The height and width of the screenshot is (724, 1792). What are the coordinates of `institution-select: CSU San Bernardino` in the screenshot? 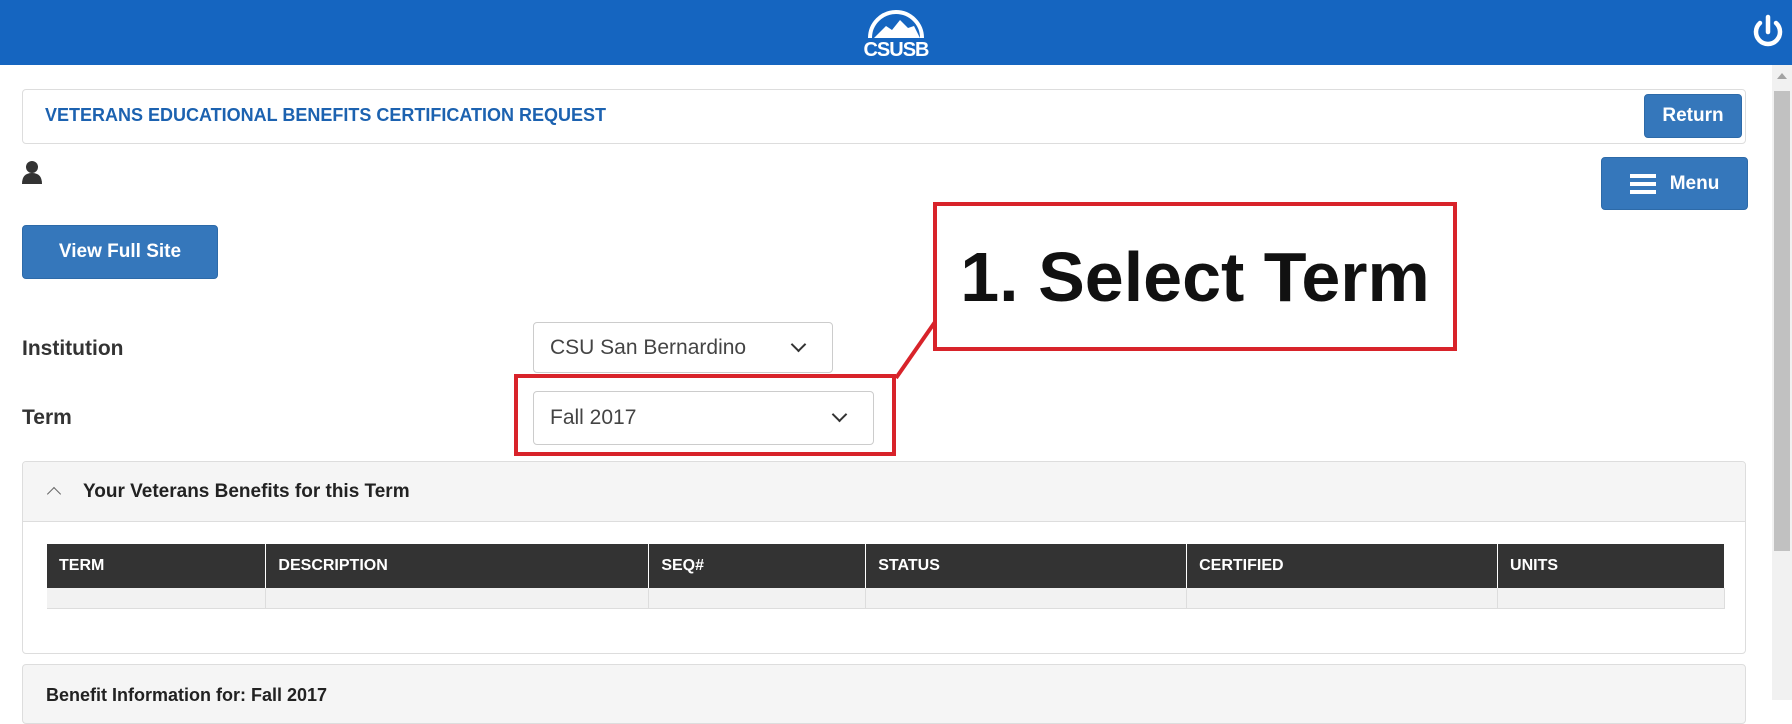 It's located at (683, 347).